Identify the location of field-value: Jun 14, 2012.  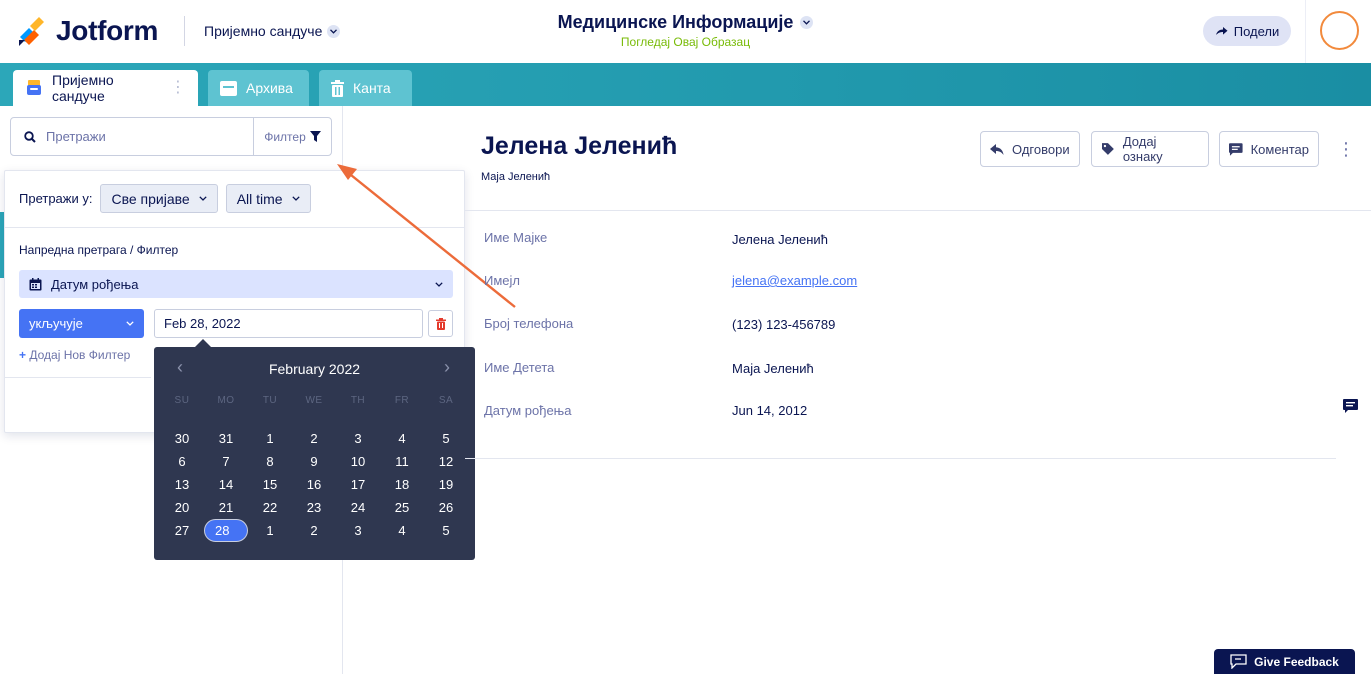
(770, 410).